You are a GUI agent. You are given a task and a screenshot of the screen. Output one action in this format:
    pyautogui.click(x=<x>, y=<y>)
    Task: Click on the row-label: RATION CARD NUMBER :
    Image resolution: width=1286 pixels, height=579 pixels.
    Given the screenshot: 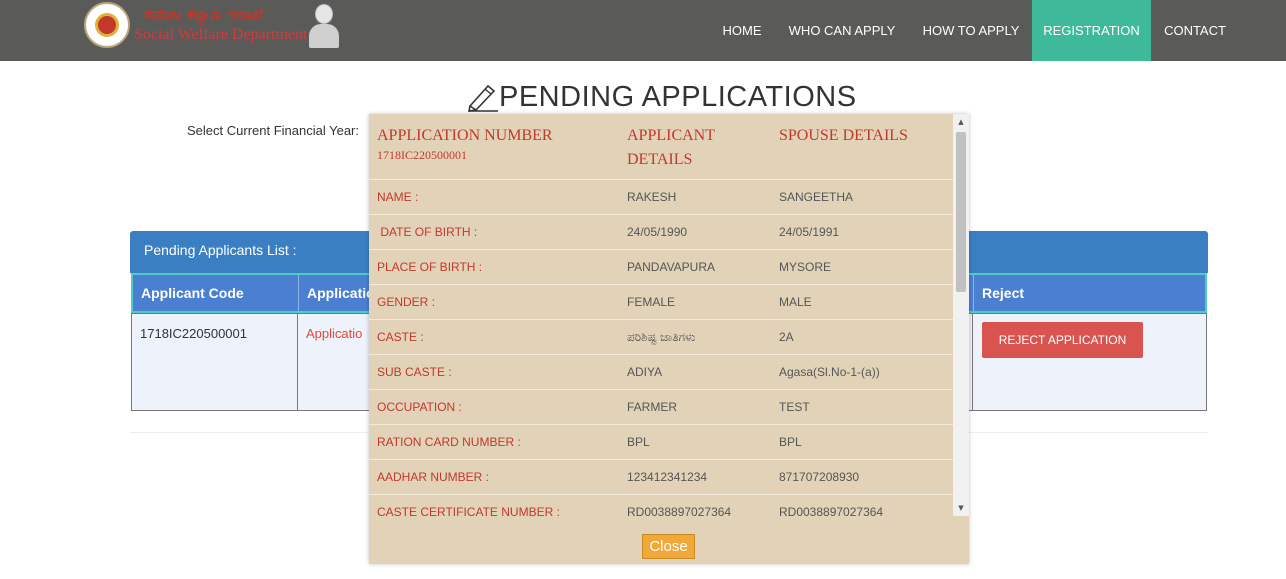 What is the action you would take?
    pyautogui.click(x=449, y=442)
    